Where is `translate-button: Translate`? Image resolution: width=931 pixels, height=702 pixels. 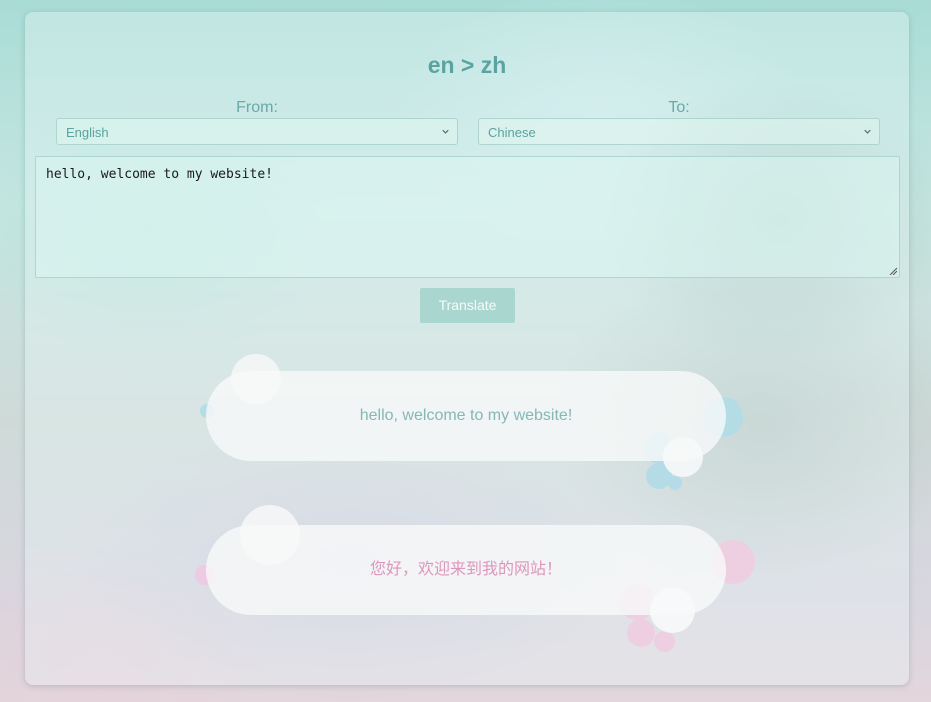 translate-button: Translate is located at coordinates (467, 305).